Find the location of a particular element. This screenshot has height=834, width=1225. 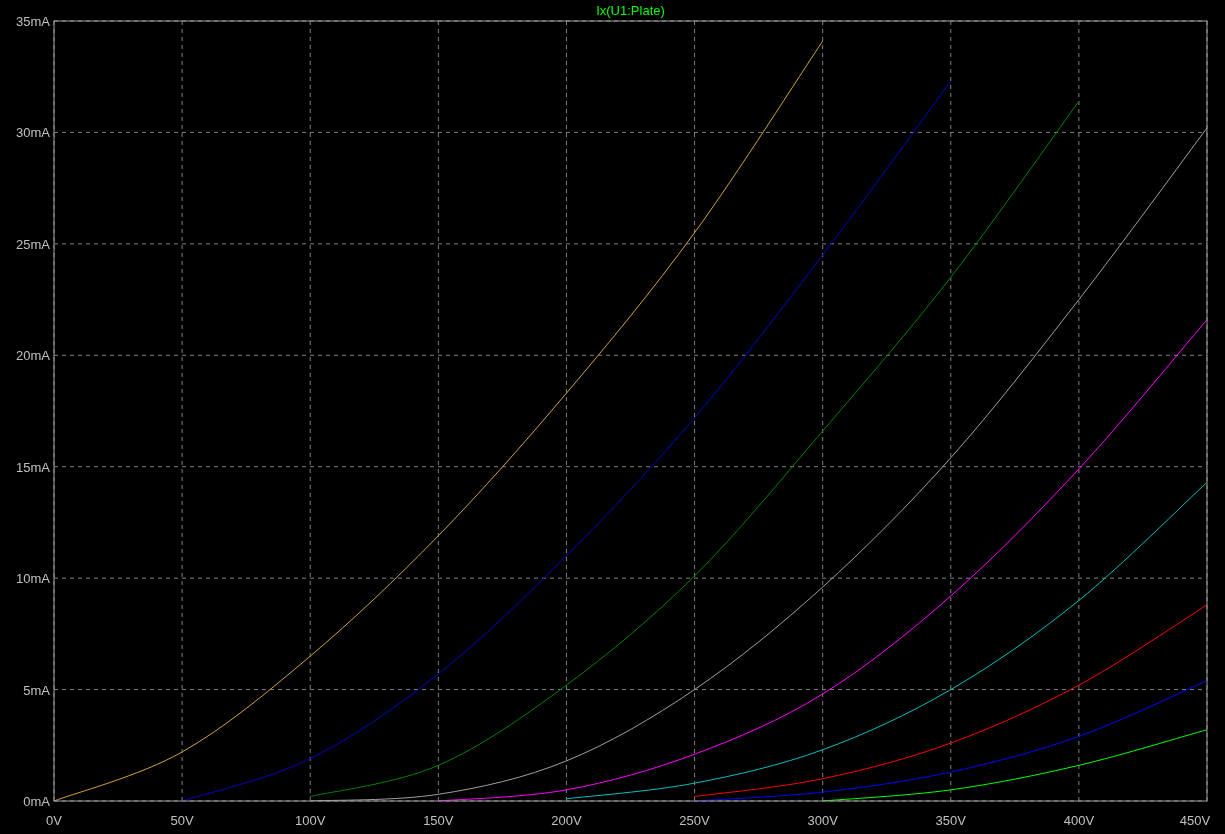

y-tick-label: 20mA is located at coordinates (33, 356).